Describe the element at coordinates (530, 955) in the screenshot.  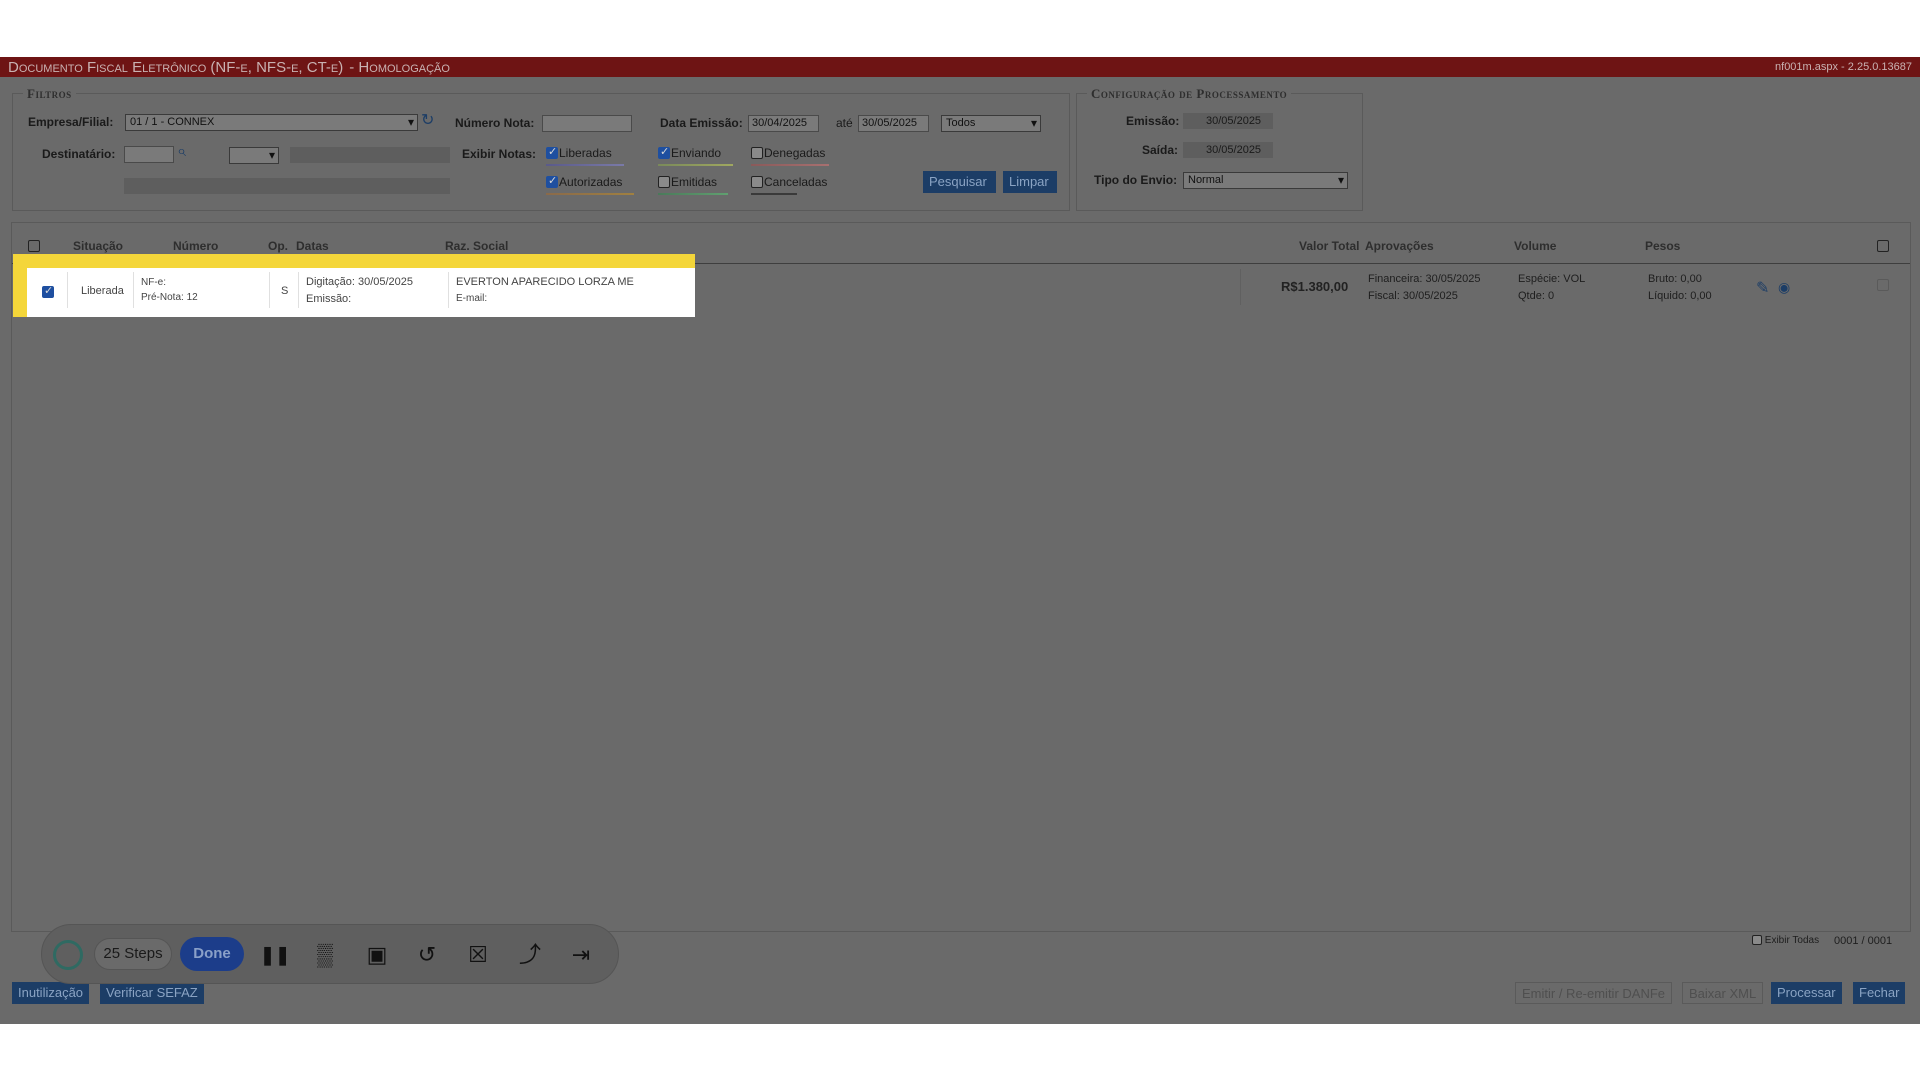
I see `arrow-up-icon: ⤴` at that location.